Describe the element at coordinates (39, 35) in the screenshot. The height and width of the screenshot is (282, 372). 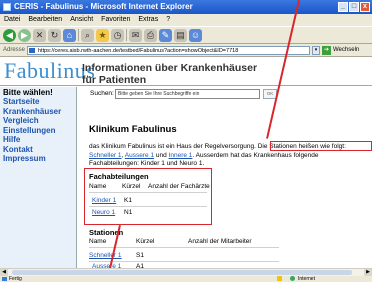
I see `stop-icon: ✕` at that location.